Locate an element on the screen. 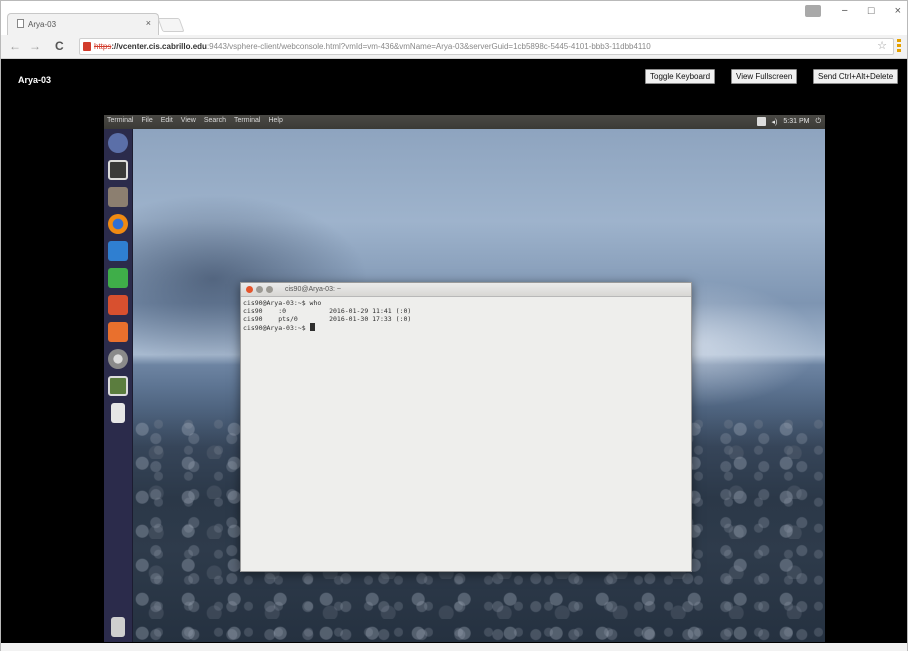 The image size is (908, 651). browser-tab: Arya-03 × is located at coordinates (83, 24).